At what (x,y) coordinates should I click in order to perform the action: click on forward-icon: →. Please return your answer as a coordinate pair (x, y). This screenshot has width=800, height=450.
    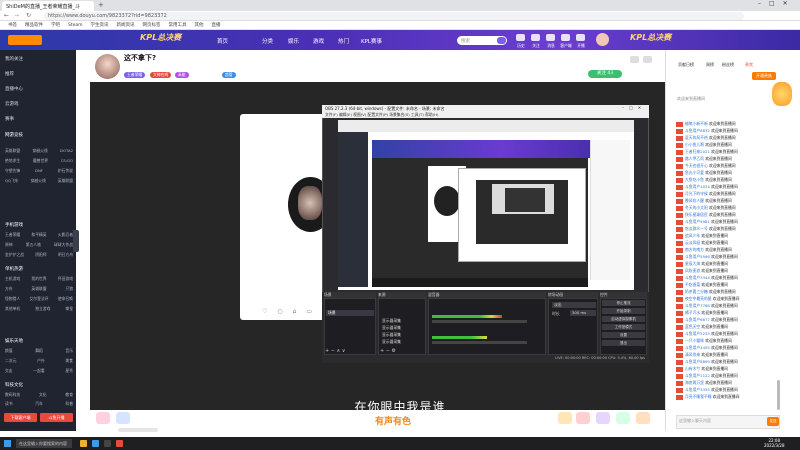
    Looking at the image, I should click on (16, 15).